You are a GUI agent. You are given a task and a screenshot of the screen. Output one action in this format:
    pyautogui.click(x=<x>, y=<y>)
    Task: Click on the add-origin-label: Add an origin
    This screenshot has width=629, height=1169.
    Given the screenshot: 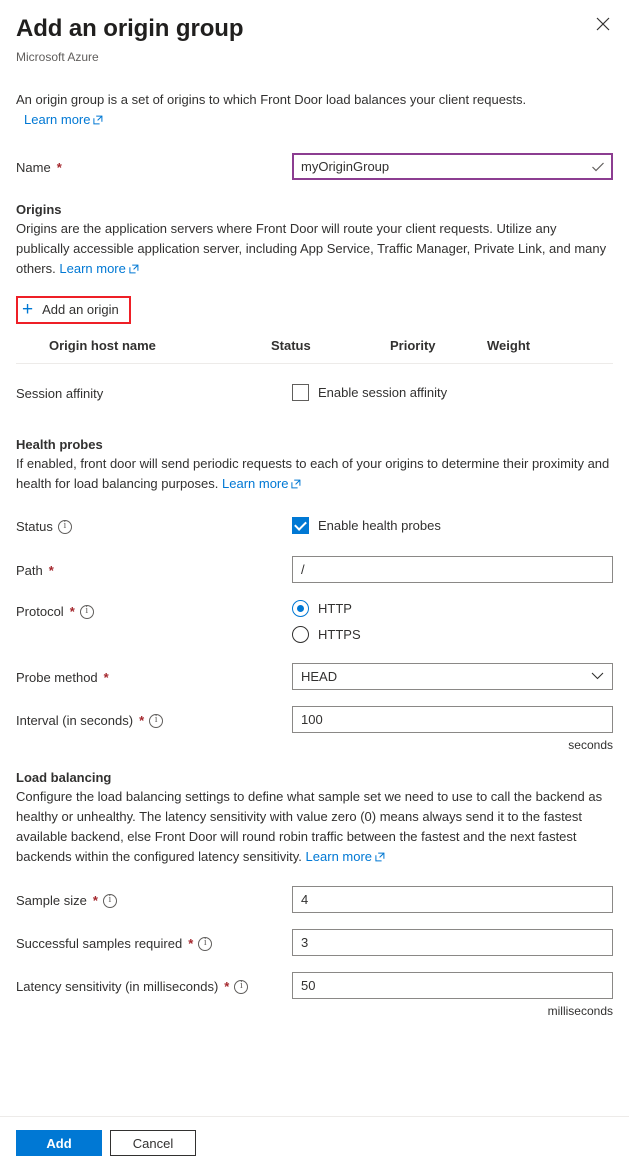 What is the action you would take?
    pyautogui.click(x=80, y=309)
    